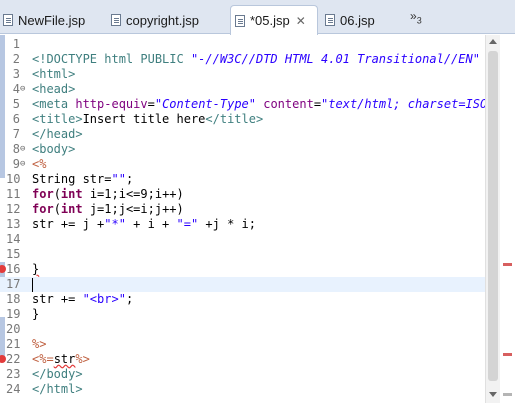  I want to click on line-number: 19, so click(13, 314).